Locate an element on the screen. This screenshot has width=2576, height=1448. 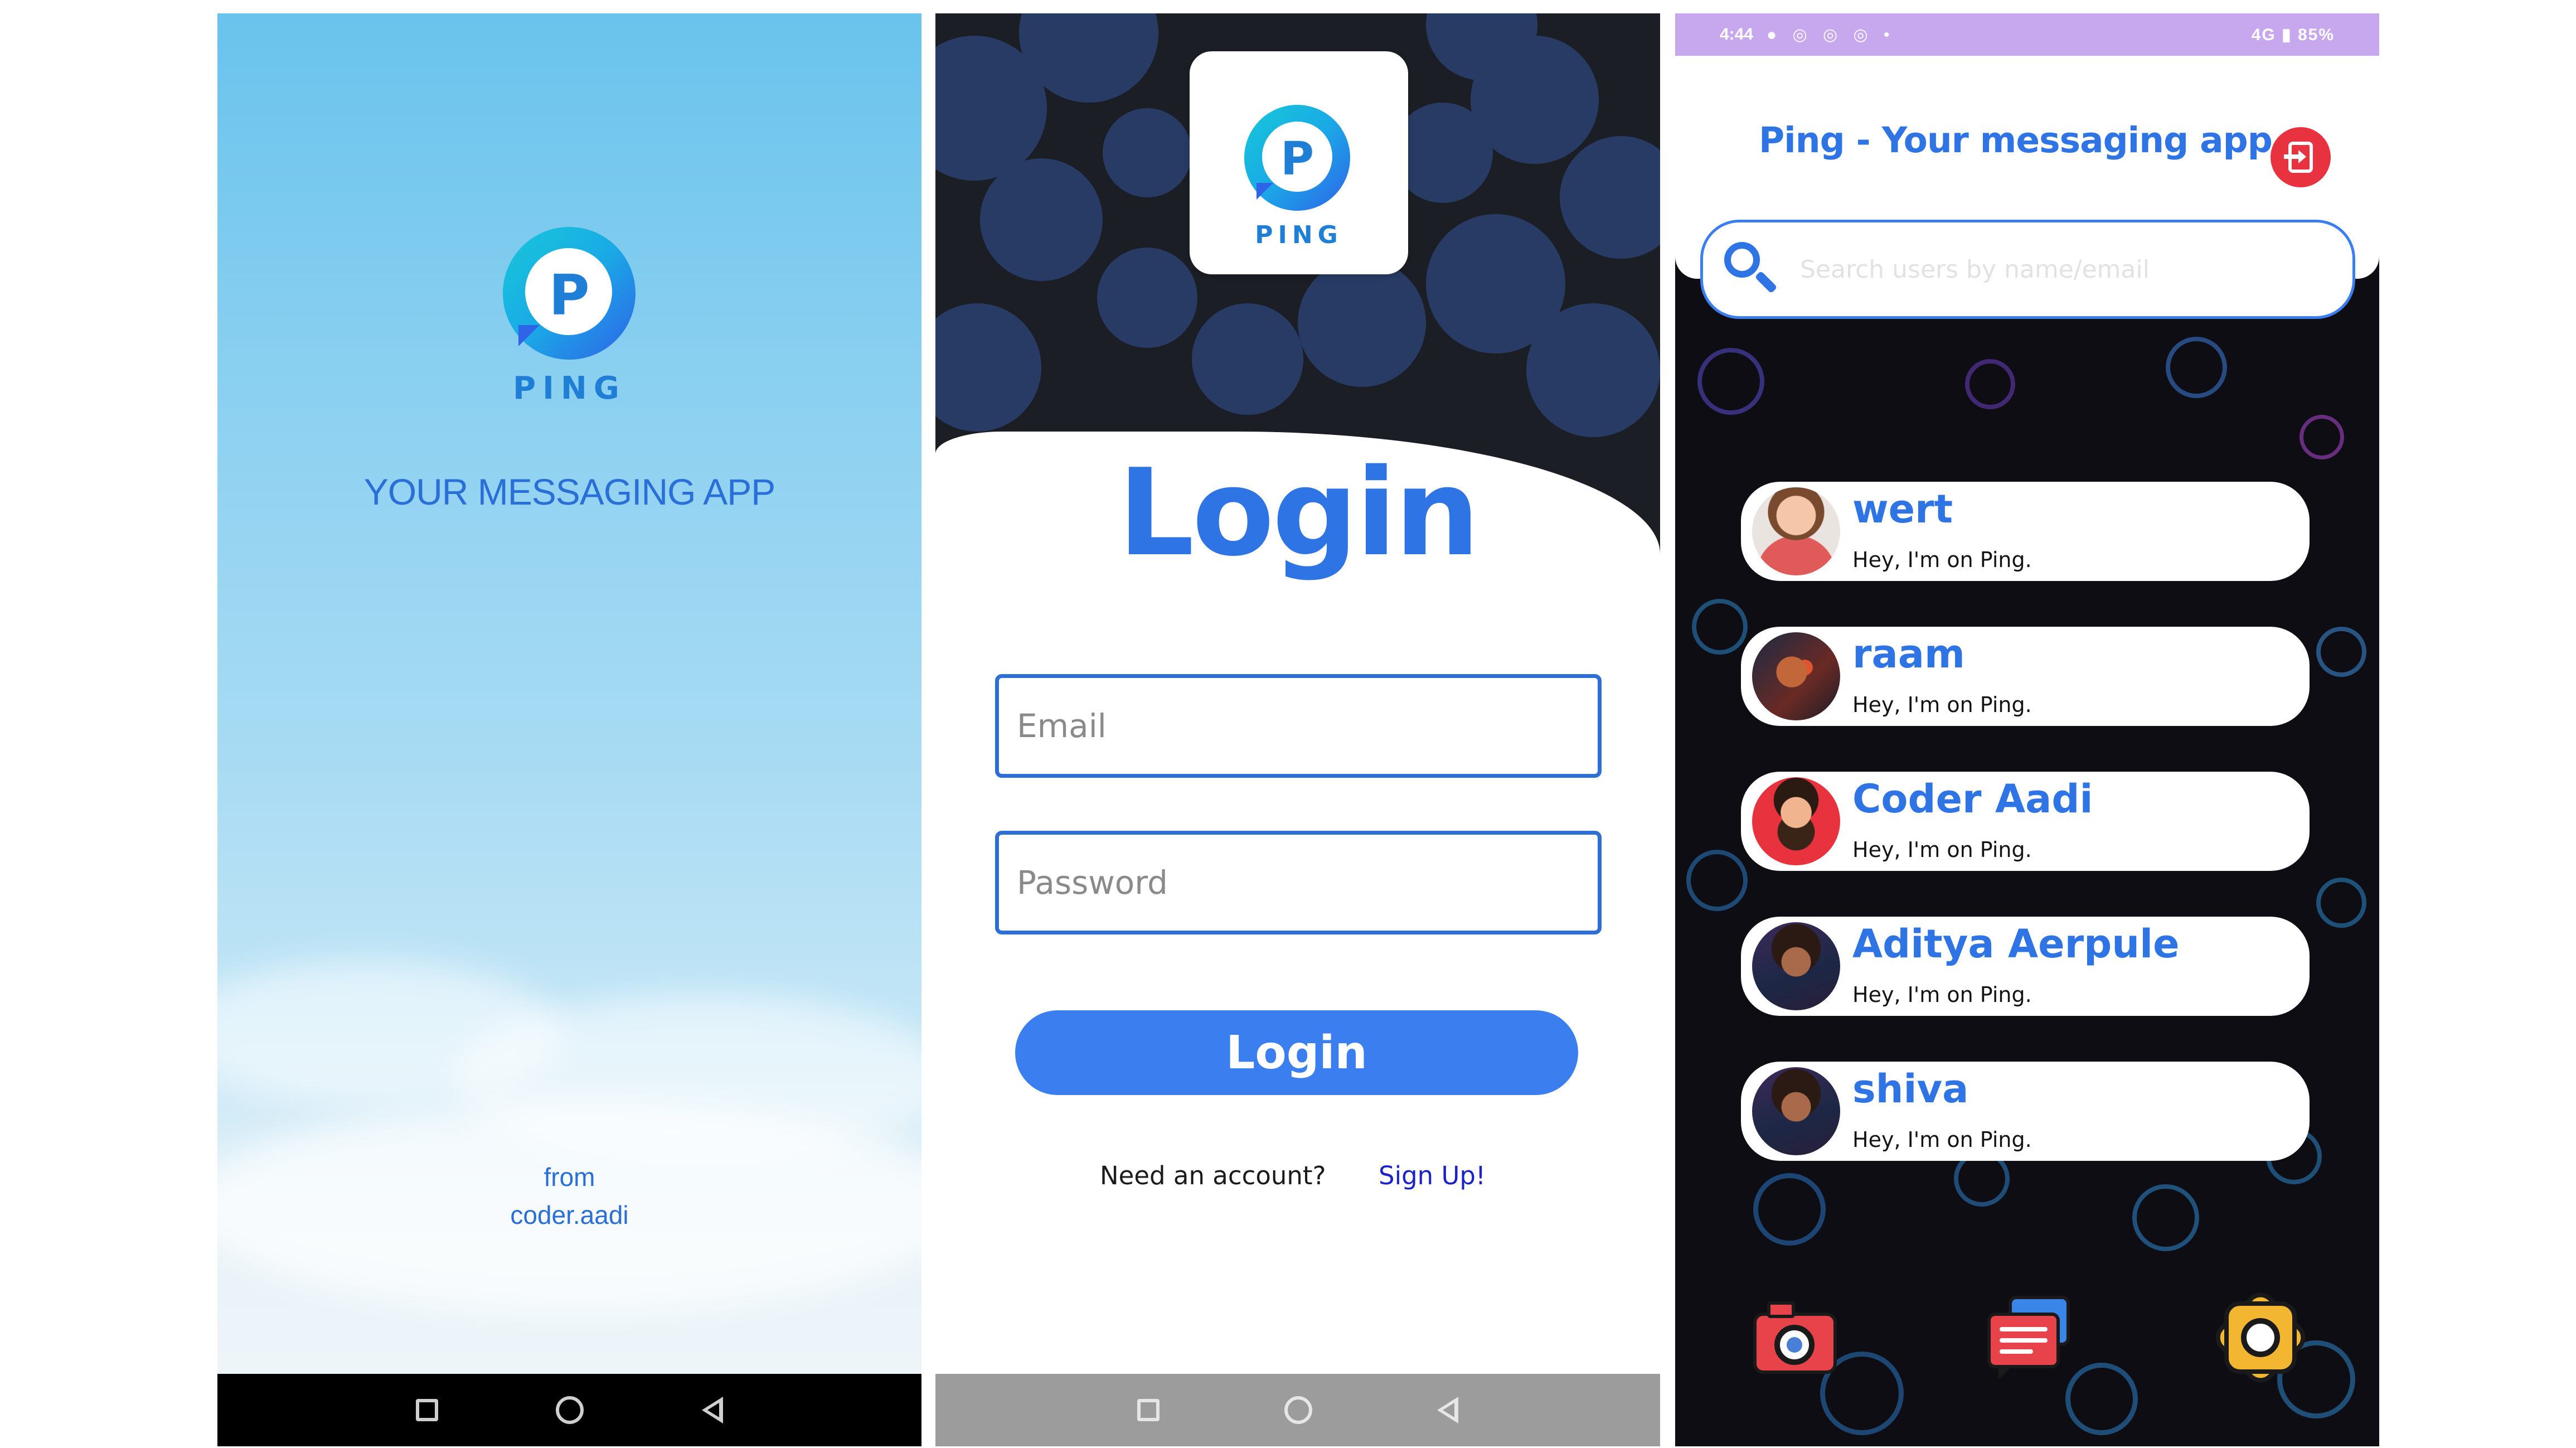
settings-icon is located at coordinates (2260, 1337).